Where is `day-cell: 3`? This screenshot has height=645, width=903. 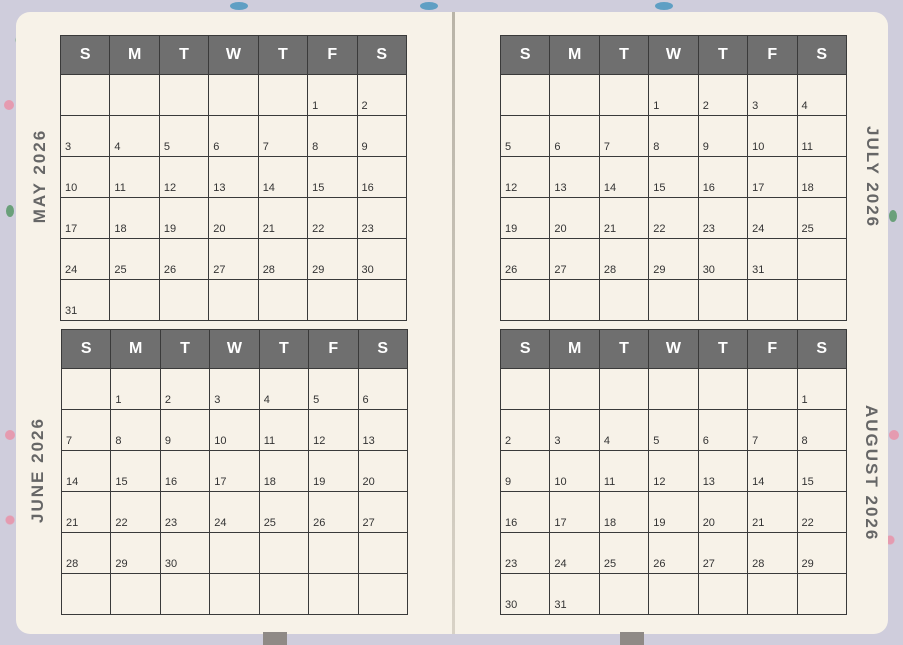 day-cell: 3 is located at coordinates (85, 136).